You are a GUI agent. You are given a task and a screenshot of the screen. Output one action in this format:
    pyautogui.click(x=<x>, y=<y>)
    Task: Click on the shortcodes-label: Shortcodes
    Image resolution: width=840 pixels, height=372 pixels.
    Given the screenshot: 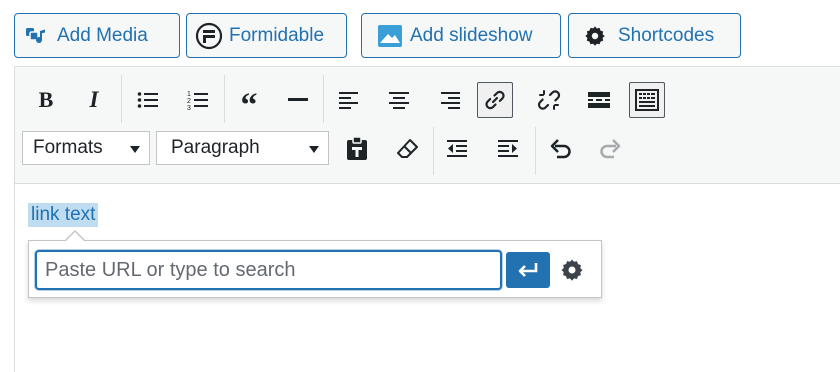 What is the action you would take?
    pyautogui.click(x=666, y=35)
    